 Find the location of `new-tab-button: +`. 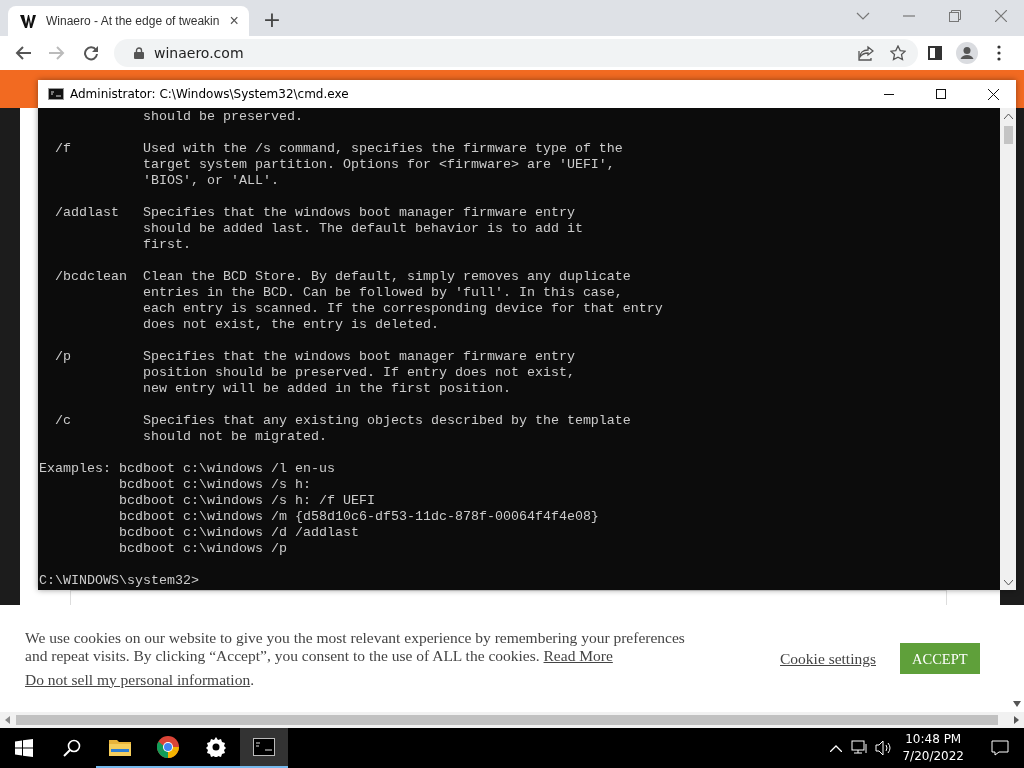

new-tab-button: + is located at coordinates (272, 20).